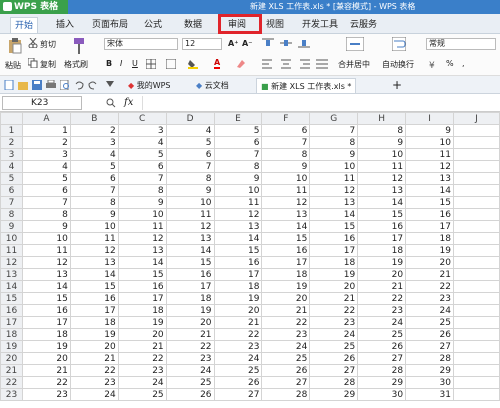 The image size is (500, 408). I want to click on row-header: 1, so click(11, 130).